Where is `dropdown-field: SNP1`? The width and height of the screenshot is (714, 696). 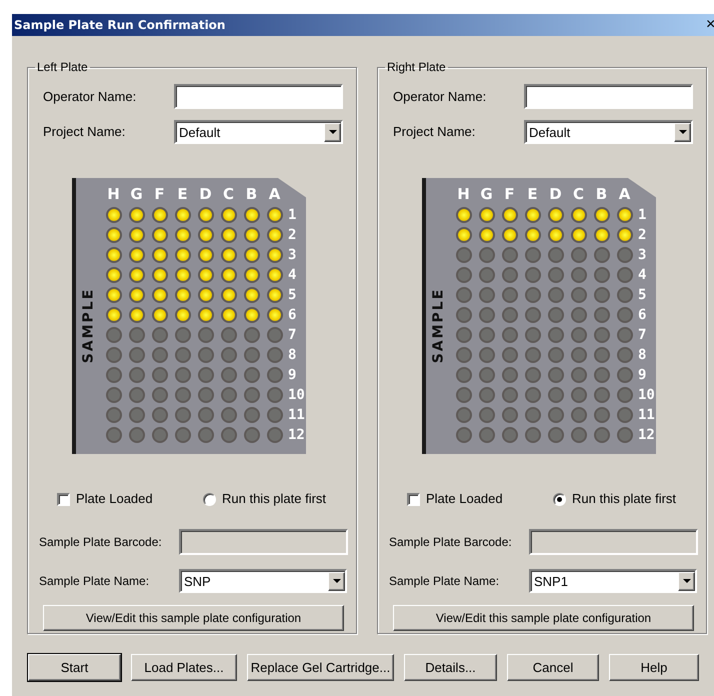
dropdown-field: SNP1 is located at coordinates (613, 581).